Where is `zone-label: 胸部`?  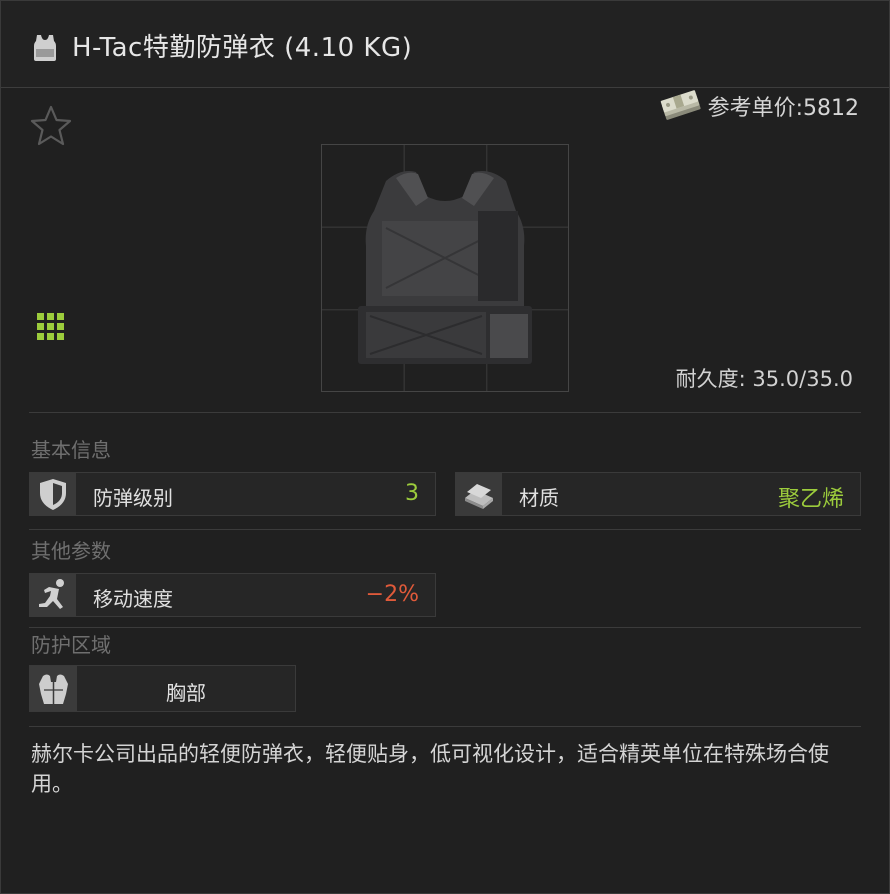 zone-label: 胸部 is located at coordinates (186, 693).